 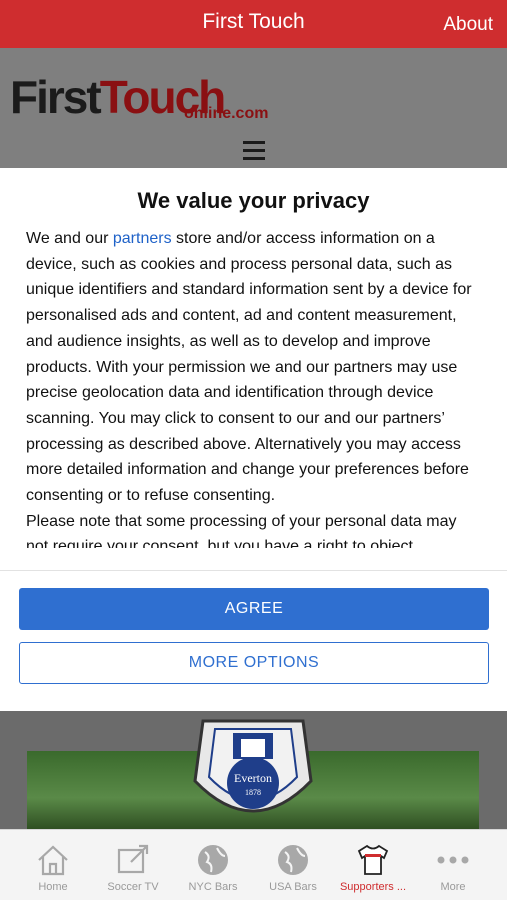 I want to click on tv-icon, so click(x=133, y=859).